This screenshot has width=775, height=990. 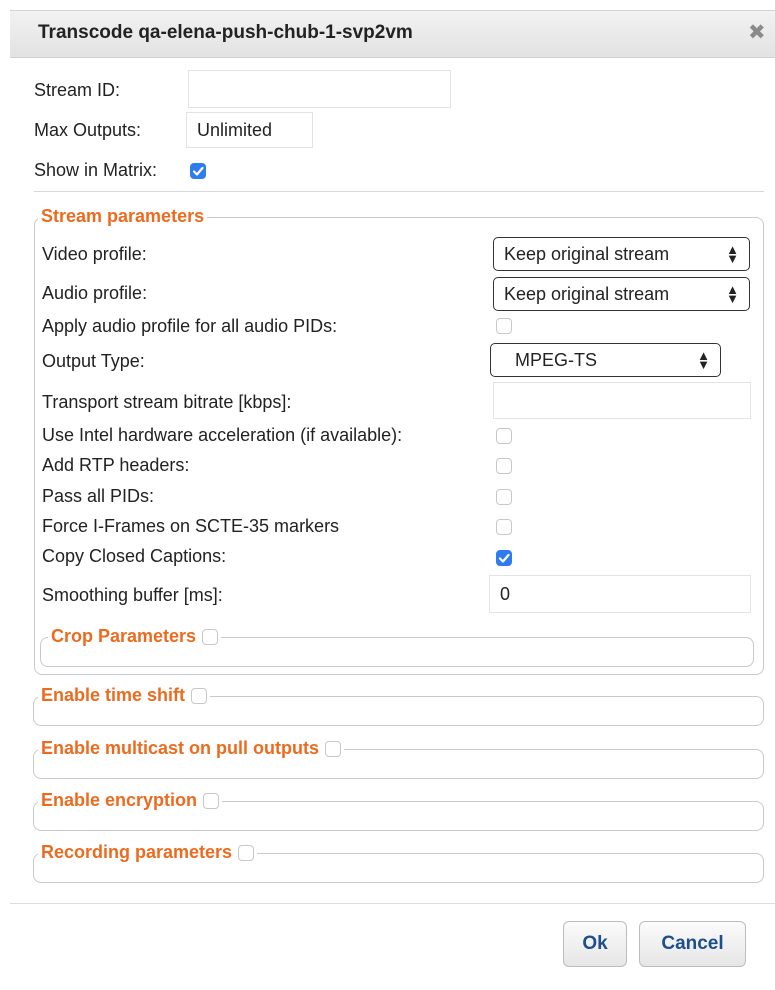 What do you see at coordinates (190, 326) in the screenshot?
I see `apply-audio-profile-label: Apply audio profile for all audio PIDs:` at bounding box center [190, 326].